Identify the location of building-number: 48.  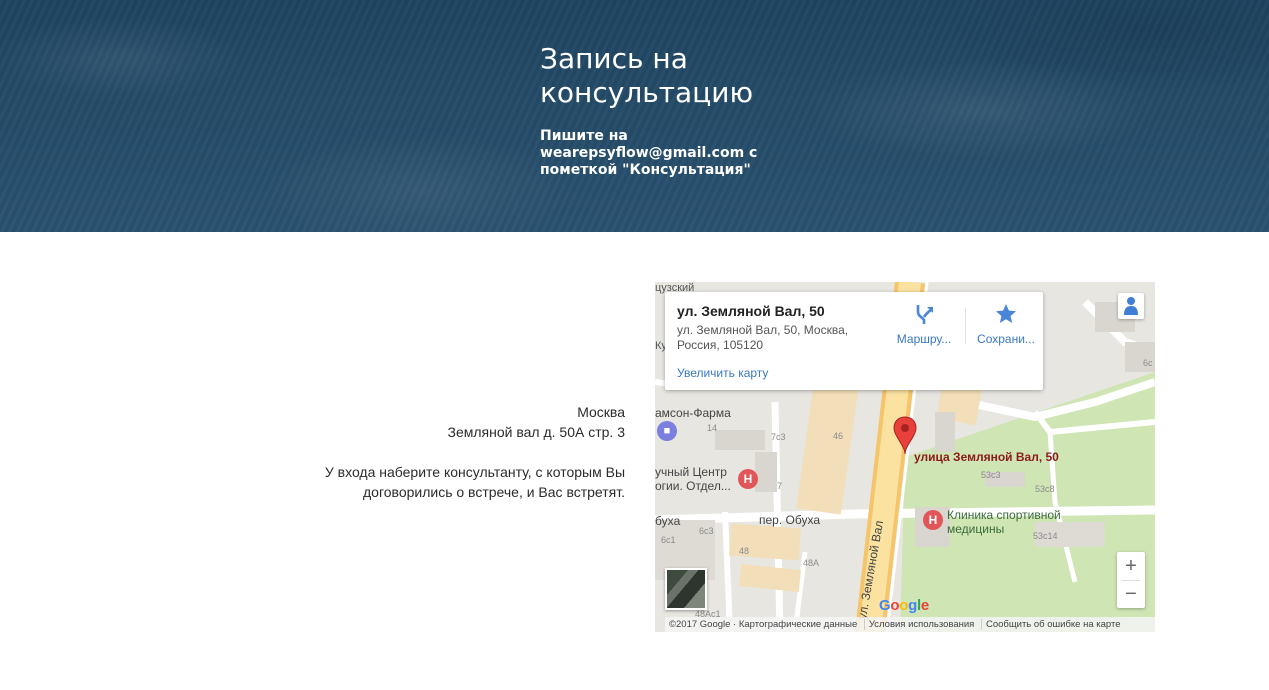
(744, 551).